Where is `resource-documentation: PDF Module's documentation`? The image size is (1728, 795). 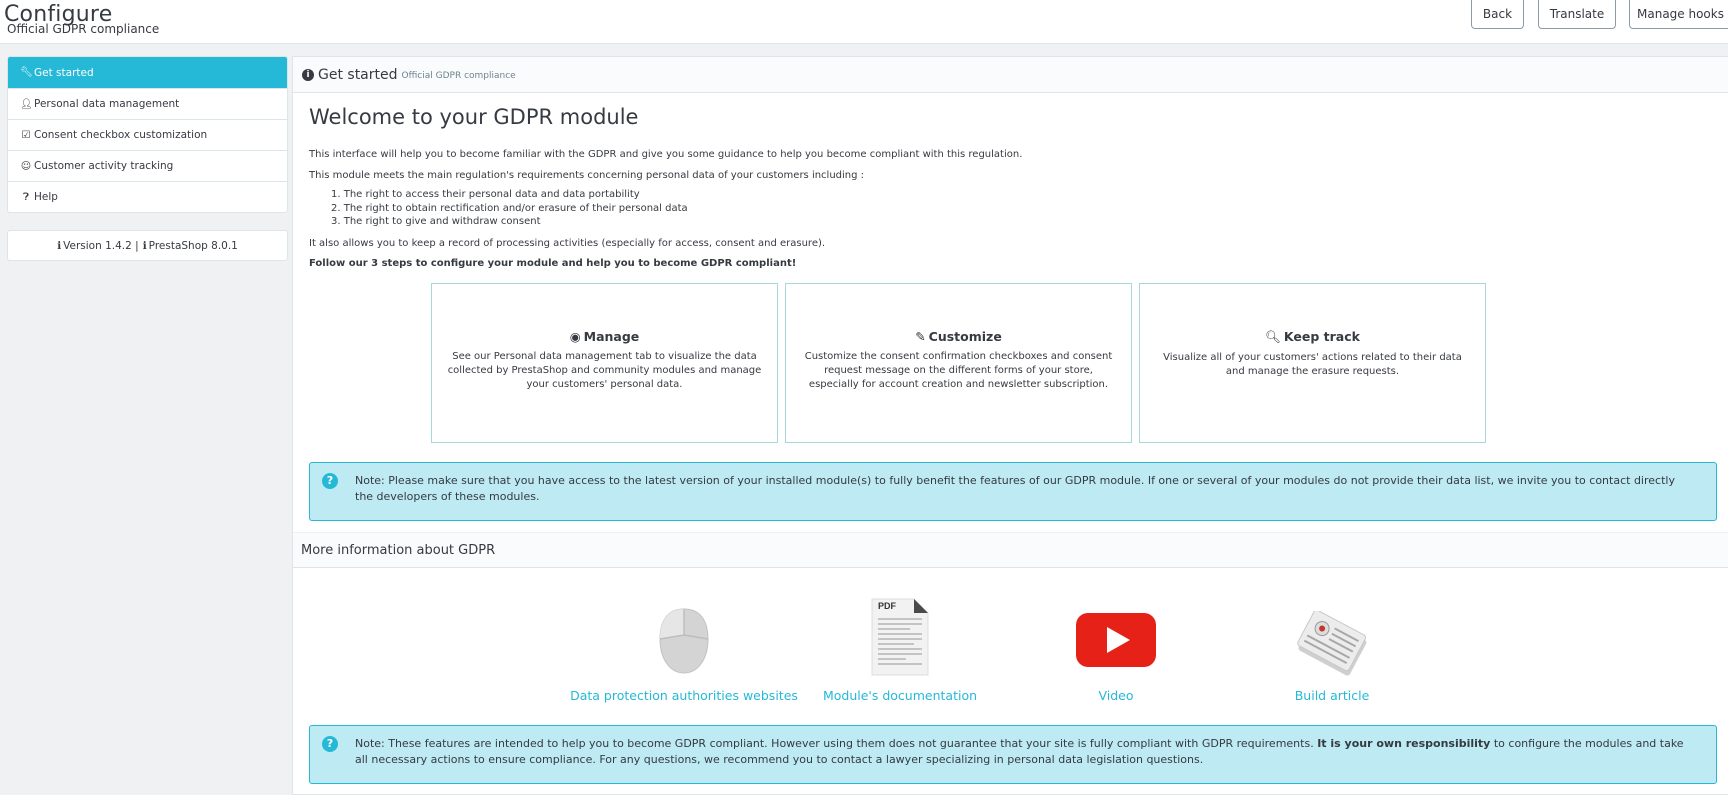
resource-documentation: PDF Module's documentation is located at coordinates (900, 649).